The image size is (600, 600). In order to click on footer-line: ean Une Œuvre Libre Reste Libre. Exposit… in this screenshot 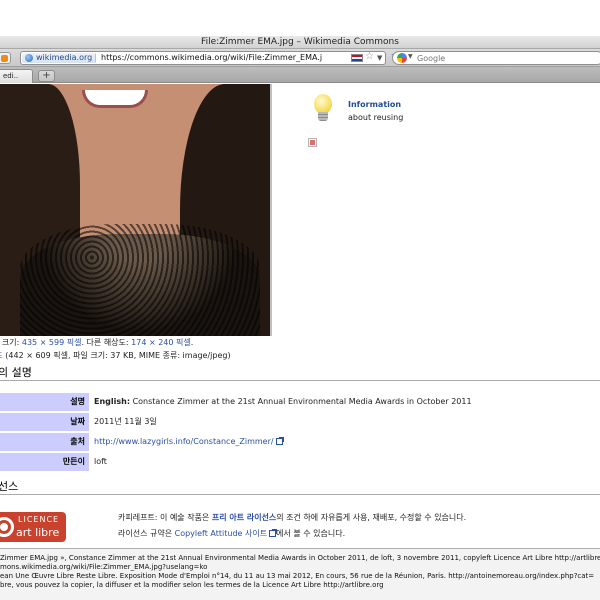, I will do `click(297, 576)`.